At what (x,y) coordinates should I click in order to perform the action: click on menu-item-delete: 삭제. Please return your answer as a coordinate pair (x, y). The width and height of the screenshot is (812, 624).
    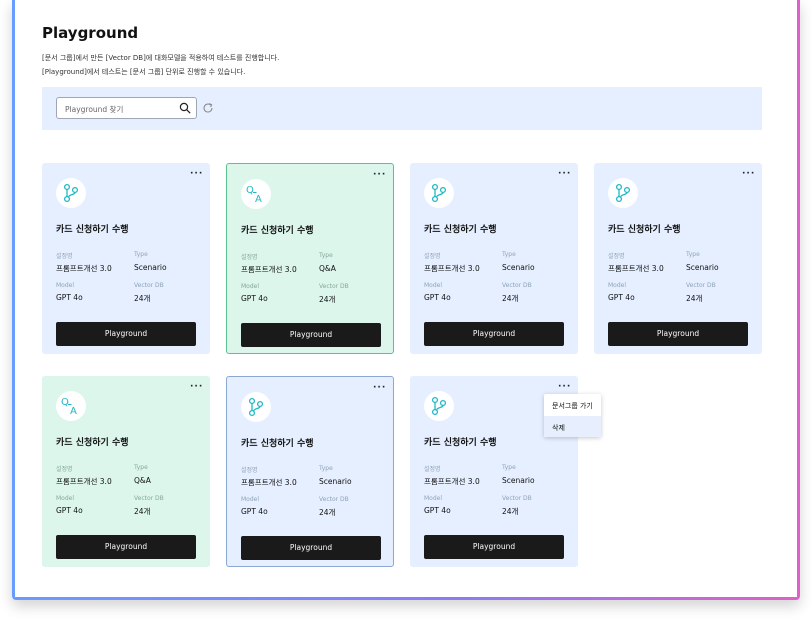
    Looking at the image, I should click on (572, 426).